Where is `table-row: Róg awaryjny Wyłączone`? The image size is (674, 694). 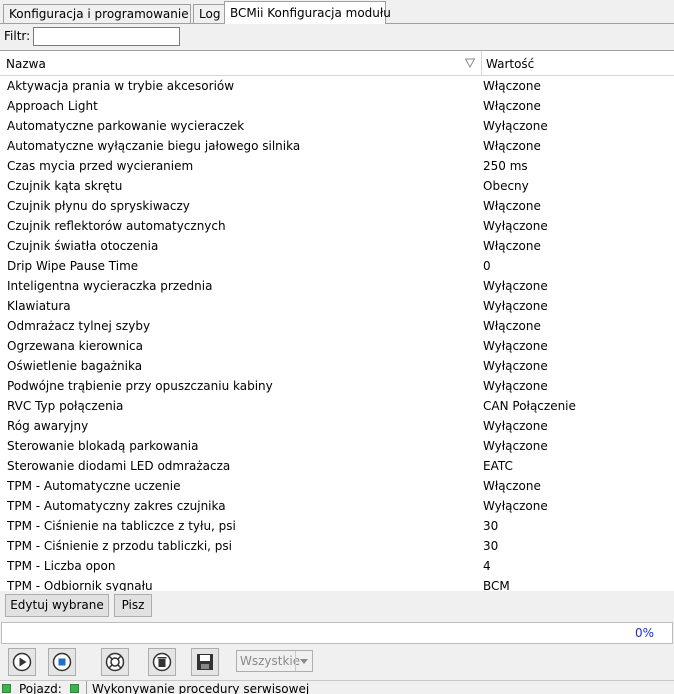 table-row: Róg awaryjny Wyłączone is located at coordinates (337, 426).